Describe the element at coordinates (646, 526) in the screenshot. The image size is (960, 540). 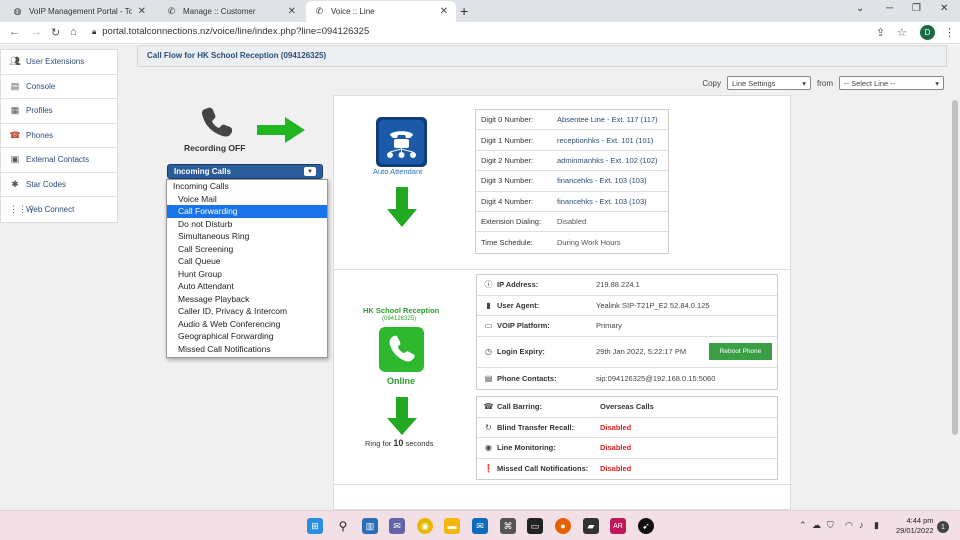
I see `app-icon: ➹` at that location.